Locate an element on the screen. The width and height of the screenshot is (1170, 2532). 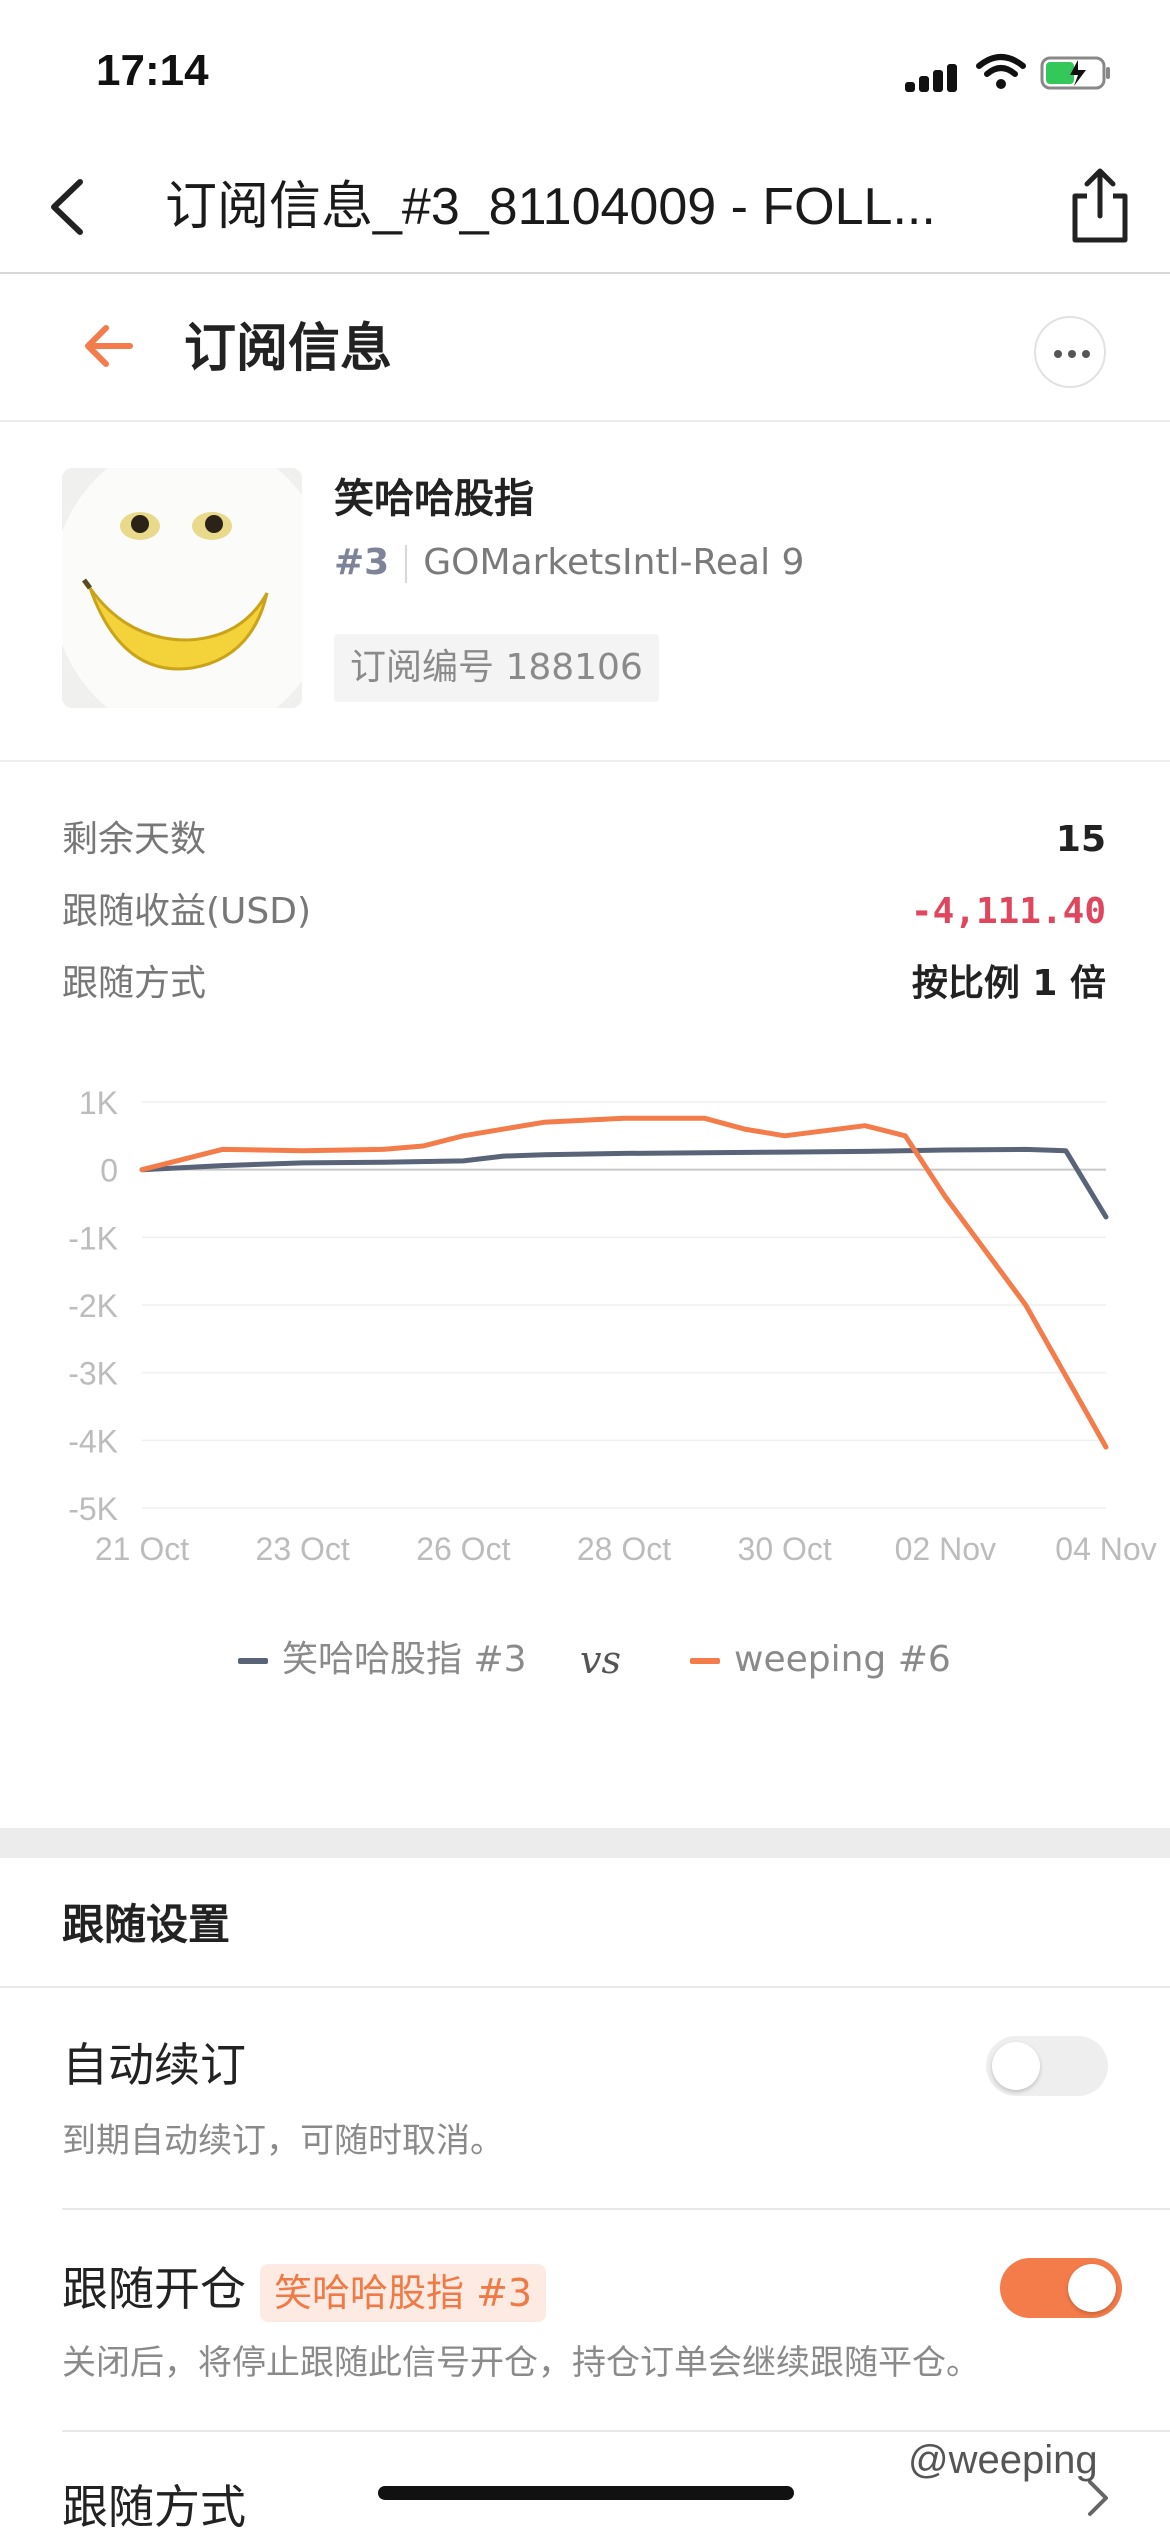
y-tick-label: 0 is located at coordinates (109, 1171).